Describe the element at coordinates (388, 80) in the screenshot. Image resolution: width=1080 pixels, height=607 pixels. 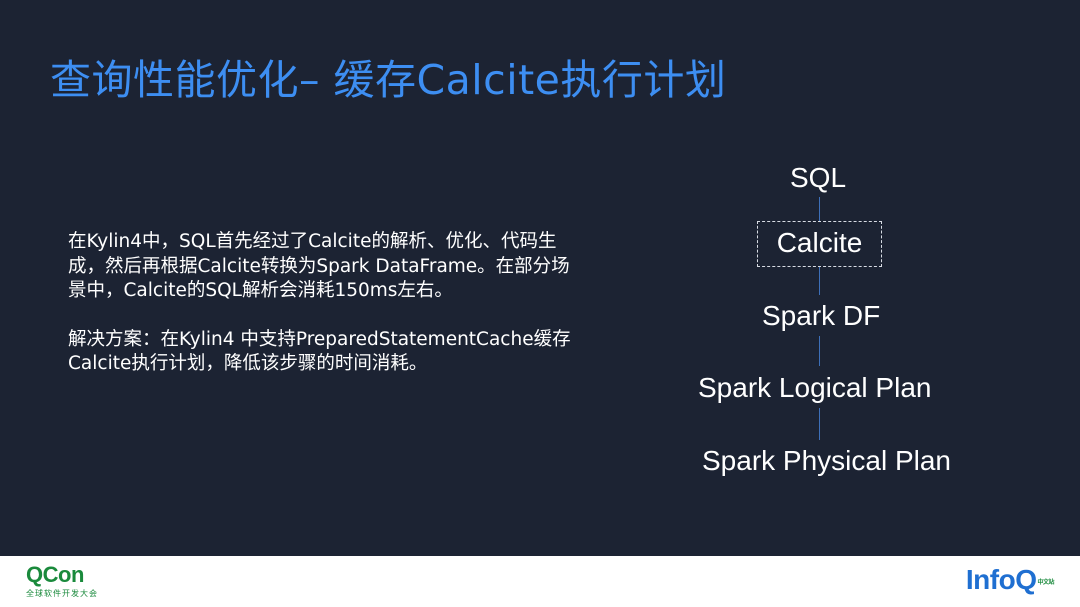
I see `slide-title: 查询性能优化– 缓存Calcite执行计划` at that location.